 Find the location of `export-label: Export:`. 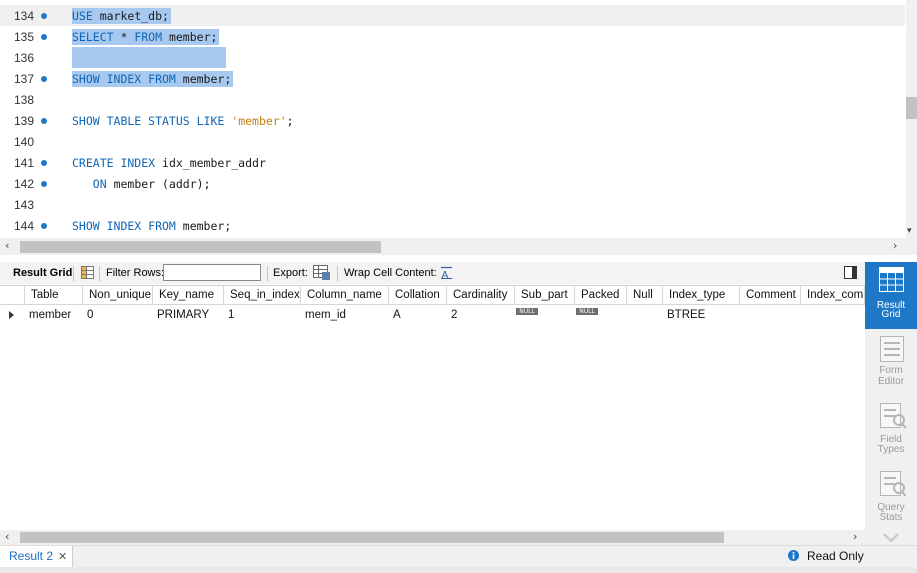

export-label: Export: is located at coordinates (290, 273).